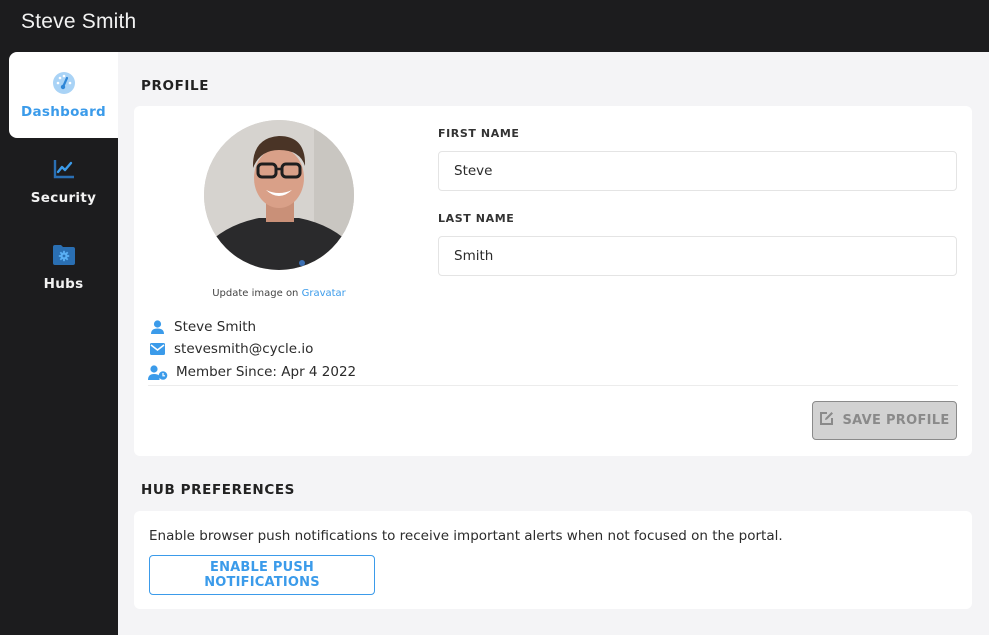 This screenshot has height=635, width=989. What do you see at coordinates (63, 112) in the screenshot?
I see `sidebar-item-label: Dashboard` at bounding box center [63, 112].